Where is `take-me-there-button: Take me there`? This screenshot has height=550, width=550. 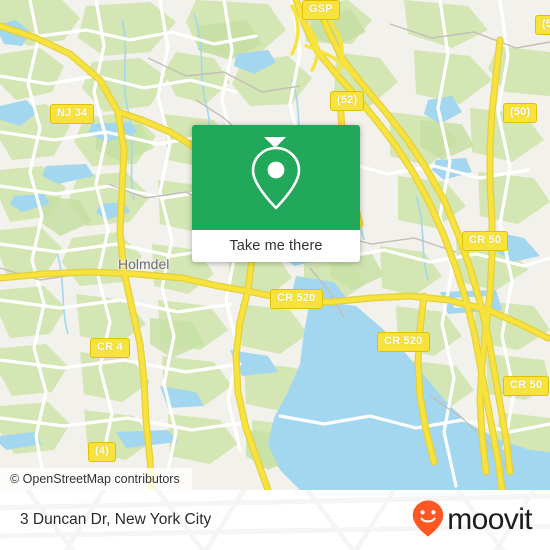
take-me-there-button: Take me there is located at coordinates (275, 246).